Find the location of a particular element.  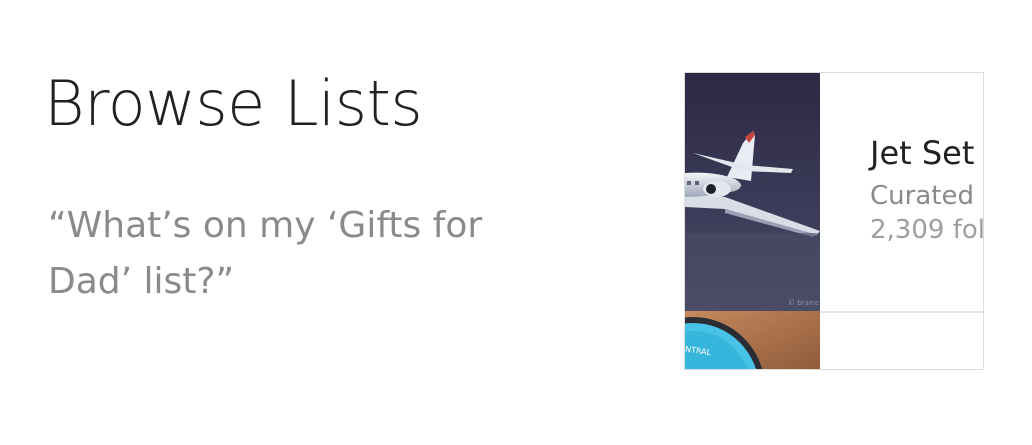

list-card-title: Jet Set is located at coordinates (922, 153).